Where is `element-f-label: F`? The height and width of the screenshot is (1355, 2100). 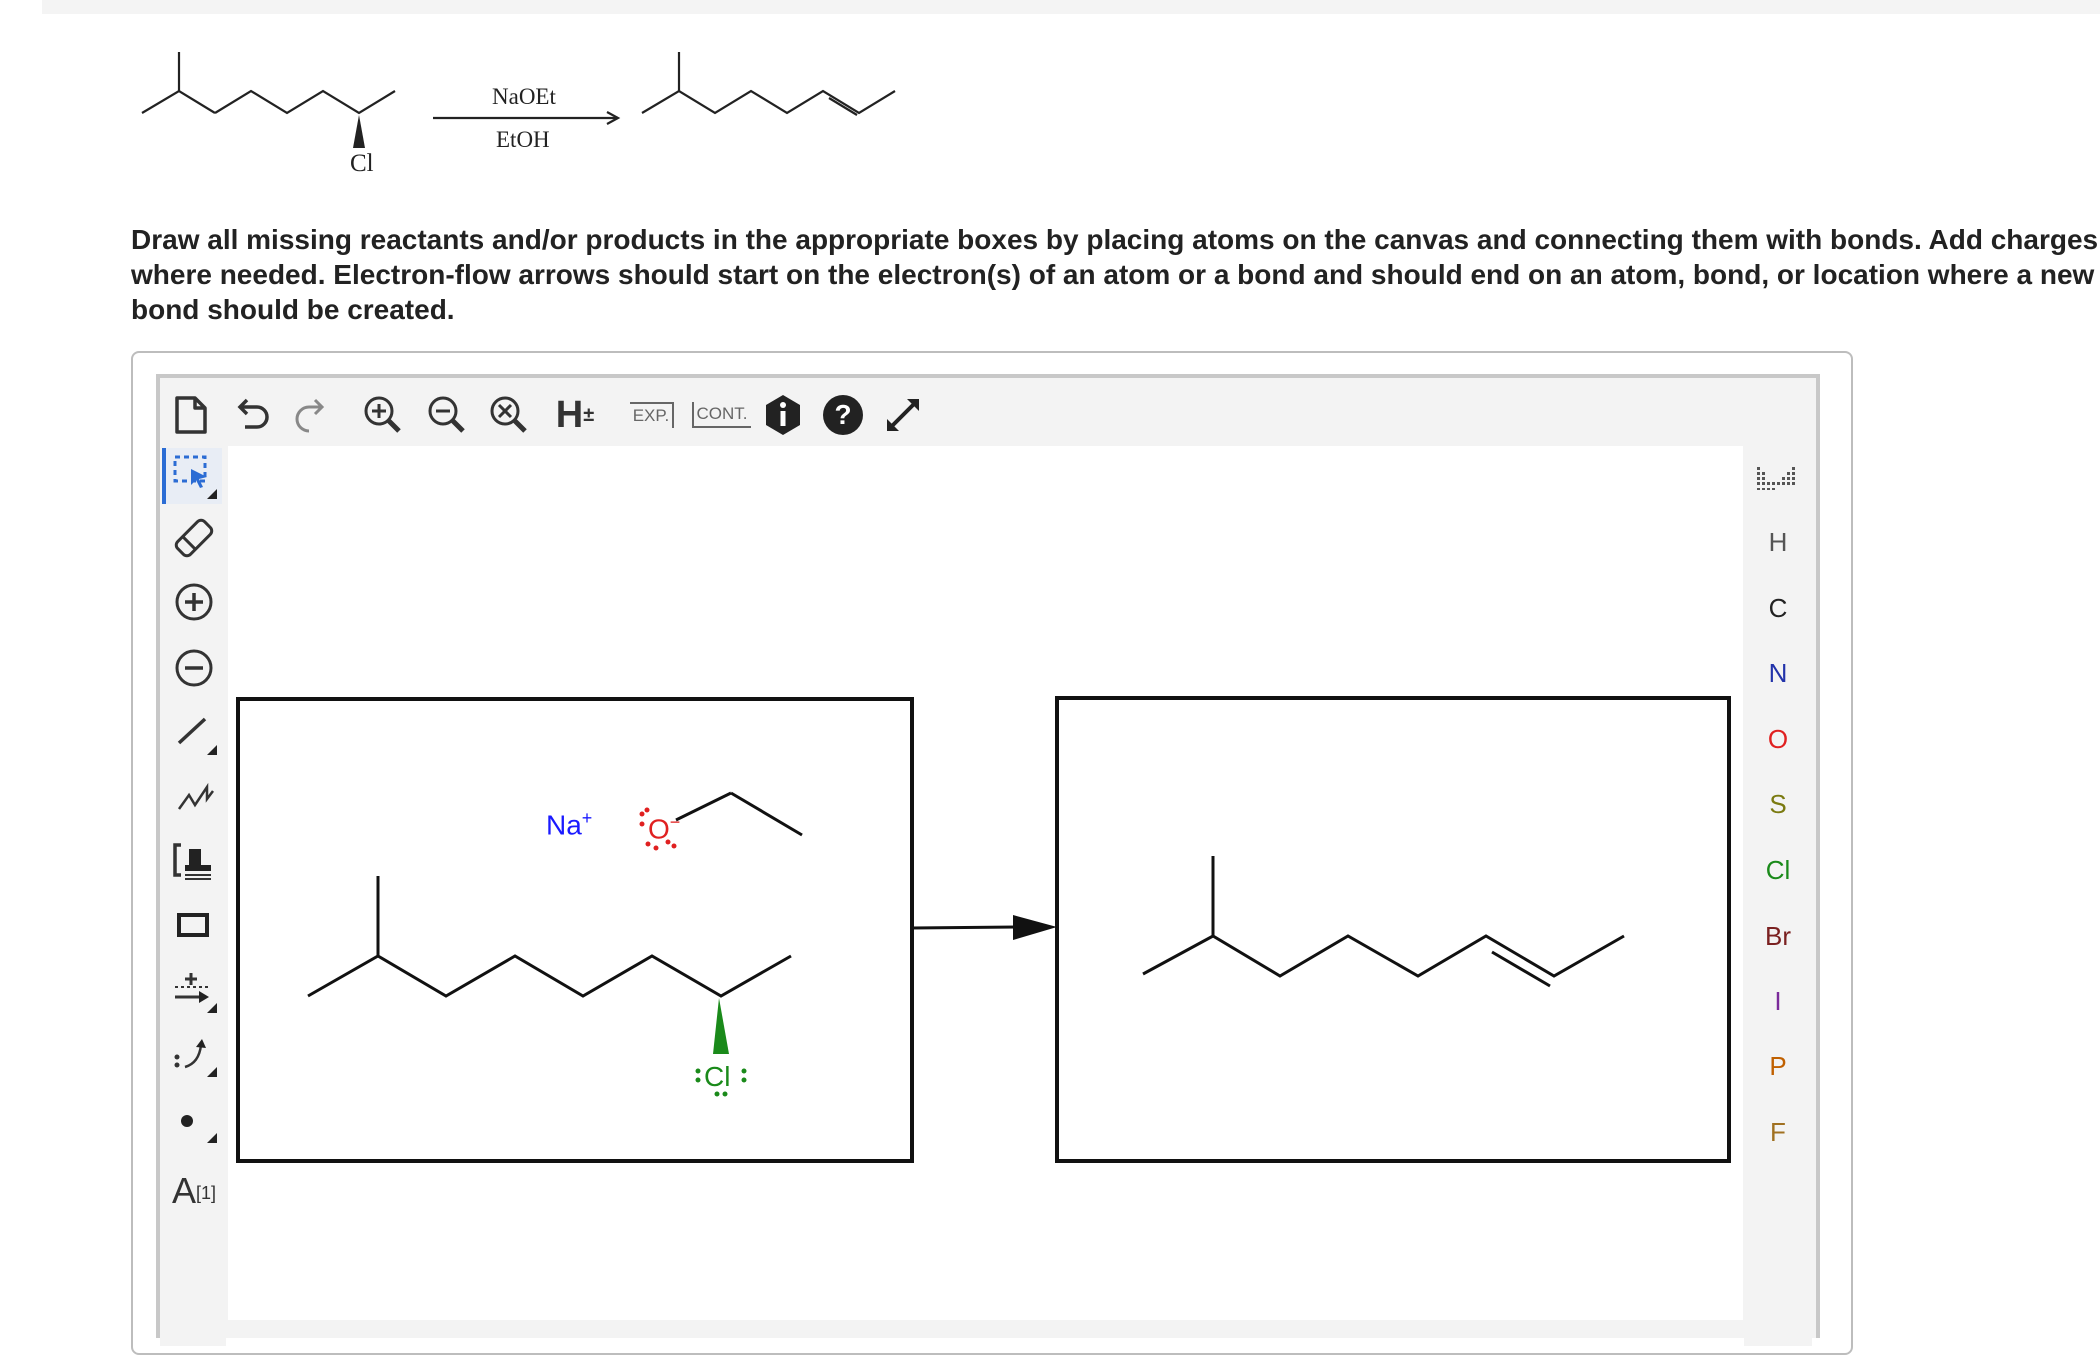
element-f-label: F is located at coordinates (1778, 1131).